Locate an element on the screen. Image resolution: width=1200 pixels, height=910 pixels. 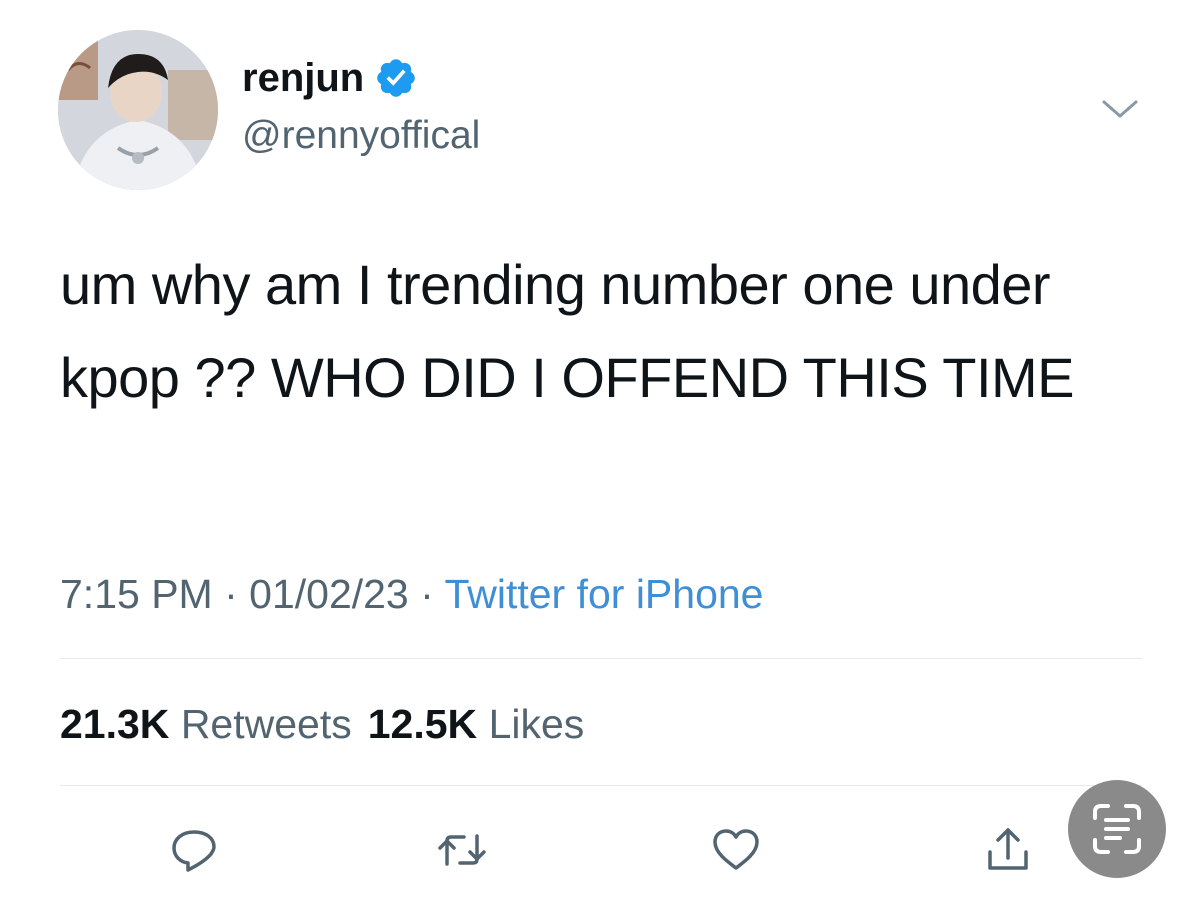
author-name-row: renjun is located at coordinates (330, 78).